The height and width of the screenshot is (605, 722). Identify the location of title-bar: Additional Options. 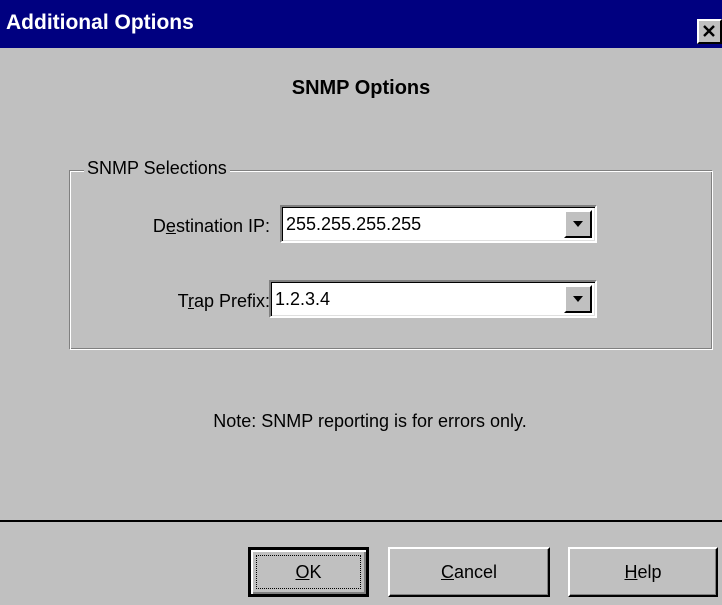
(361, 24).